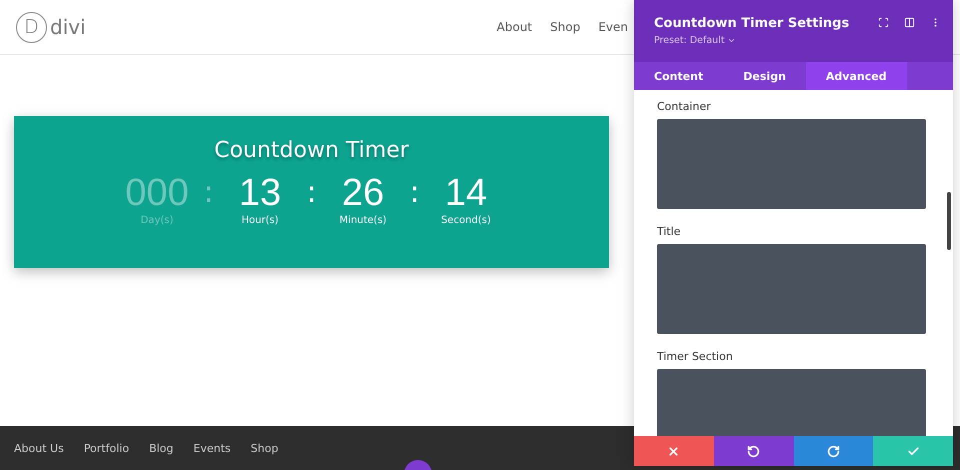  I want to click on scrollbar, so click(949, 221).